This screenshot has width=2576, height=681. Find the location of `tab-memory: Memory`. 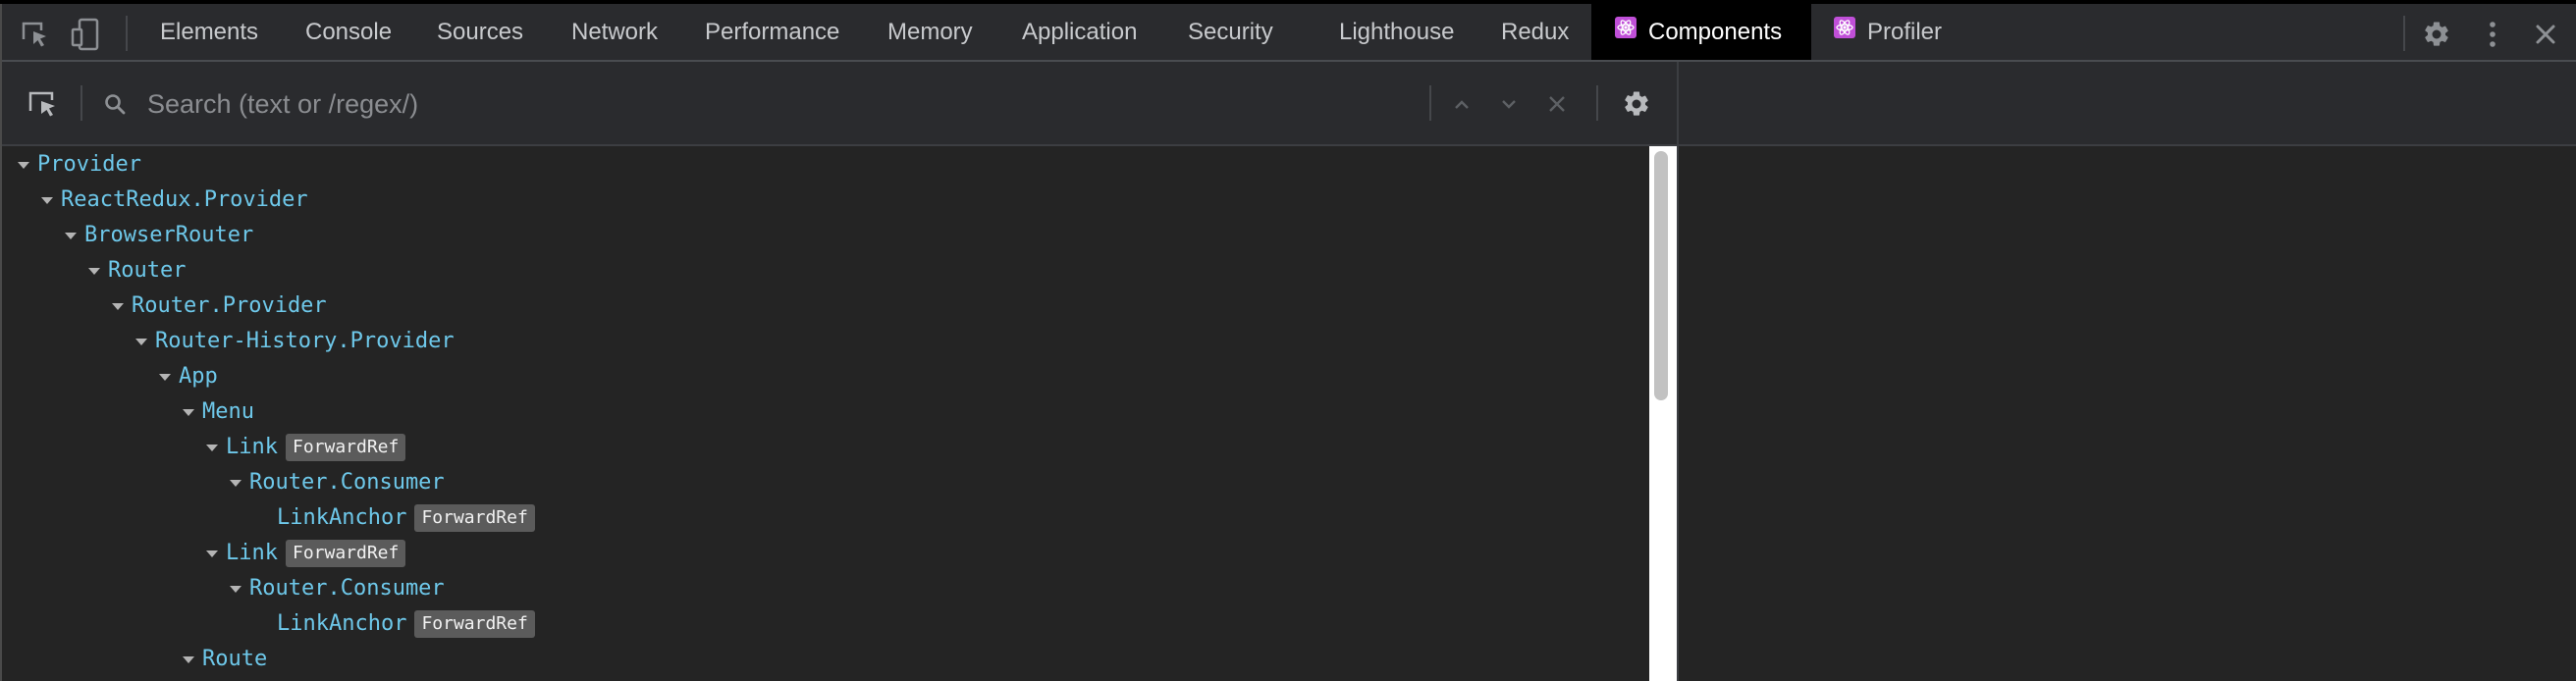

tab-memory: Memory is located at coordinates (930, 32).